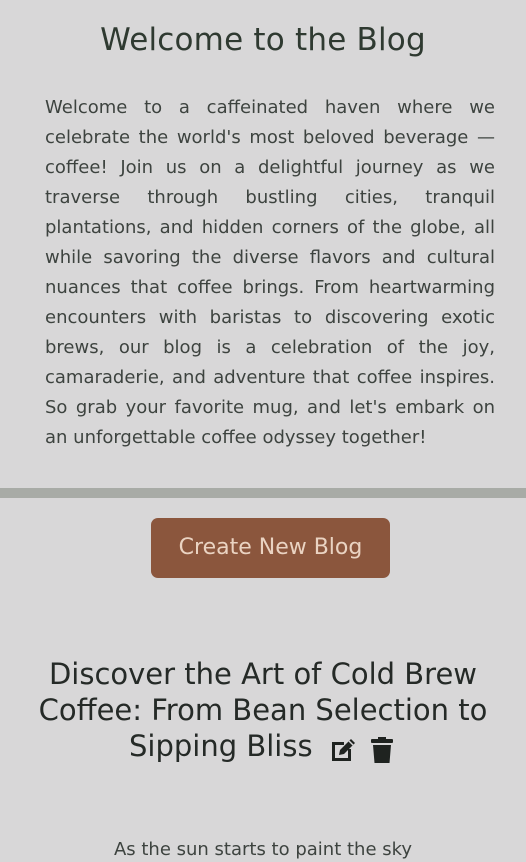 This screenshot has width=526, height=862. I want to click on page-title: Welcome to the Blog, so click(263, 40).